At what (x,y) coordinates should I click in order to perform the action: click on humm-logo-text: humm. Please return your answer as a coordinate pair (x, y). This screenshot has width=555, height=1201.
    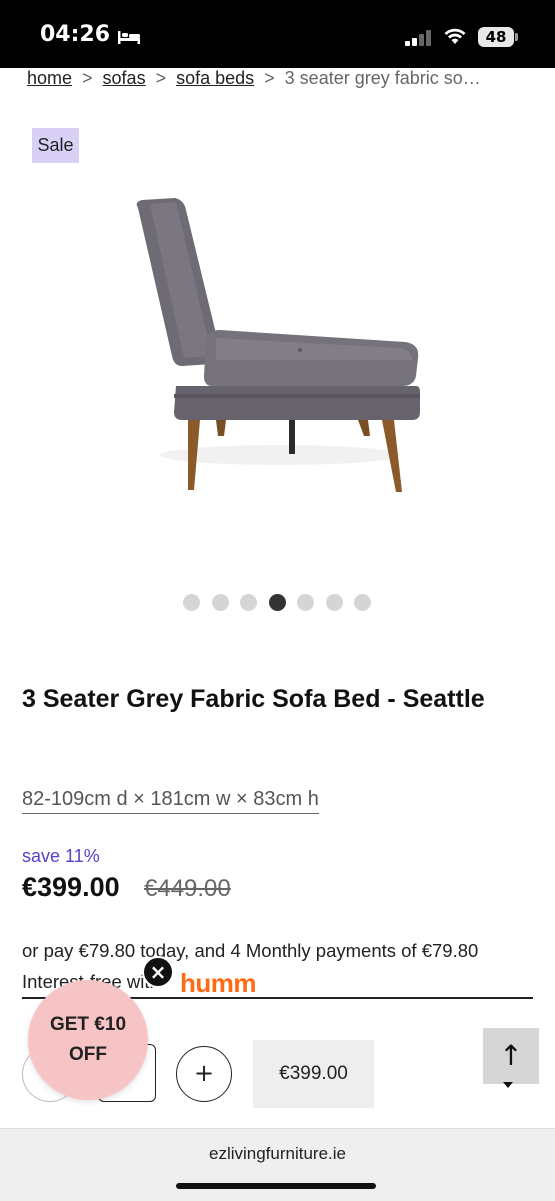
    Looking at the image, I should click on (218, 983).